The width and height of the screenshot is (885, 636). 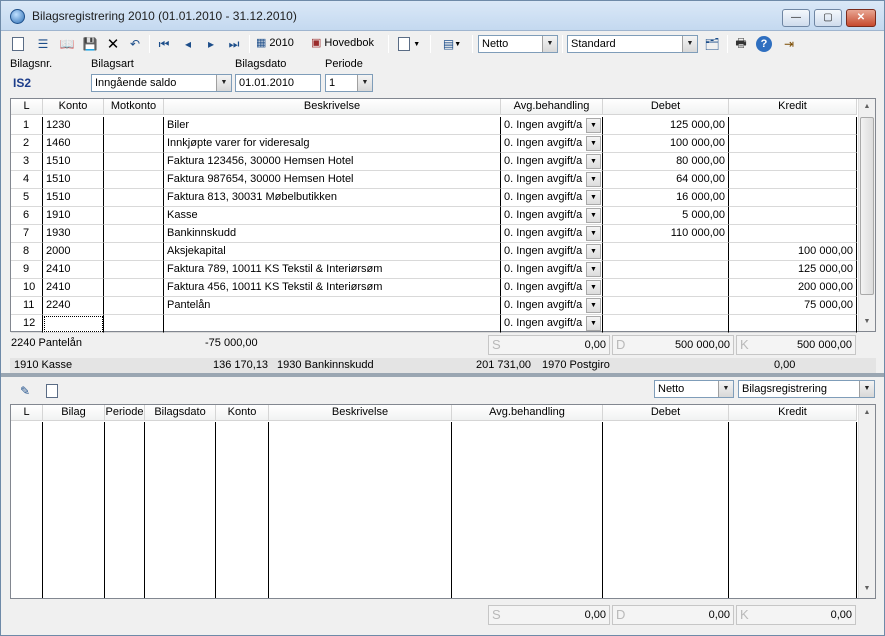 What do you see at coordinates (135, 44) in the screenshot?
I see `undo-icon: ↶` at bounding box center [135, 44].